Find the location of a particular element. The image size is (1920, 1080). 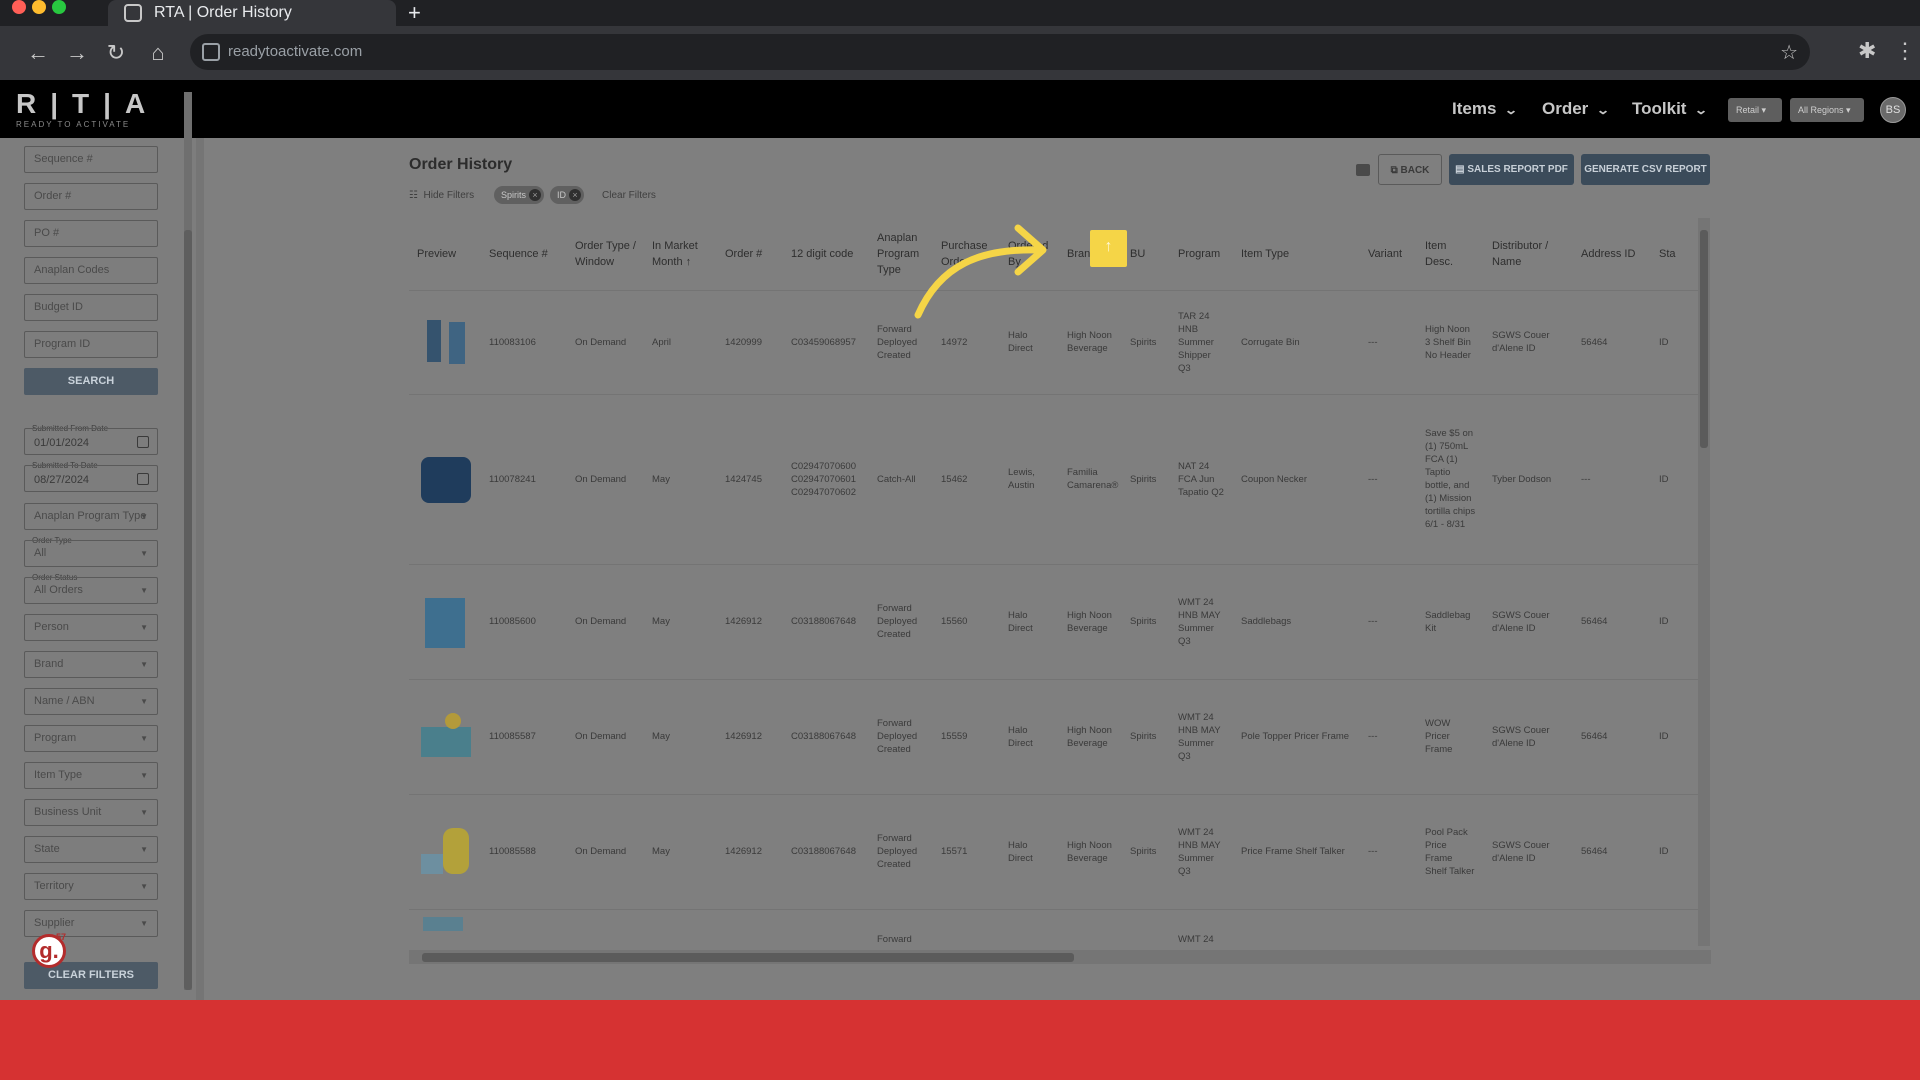

col-program: Program is located at coordinates (1201, 254).